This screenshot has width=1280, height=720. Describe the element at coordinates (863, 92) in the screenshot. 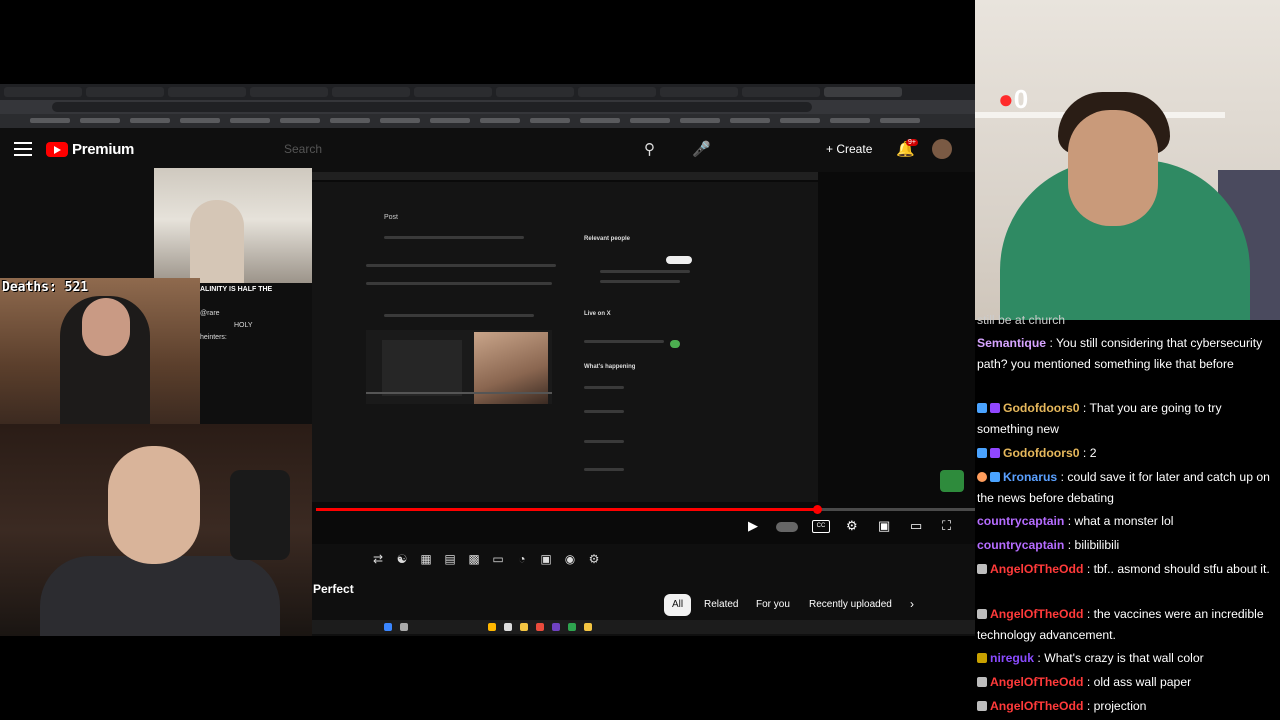

I see `browser-tab-active` at that location.